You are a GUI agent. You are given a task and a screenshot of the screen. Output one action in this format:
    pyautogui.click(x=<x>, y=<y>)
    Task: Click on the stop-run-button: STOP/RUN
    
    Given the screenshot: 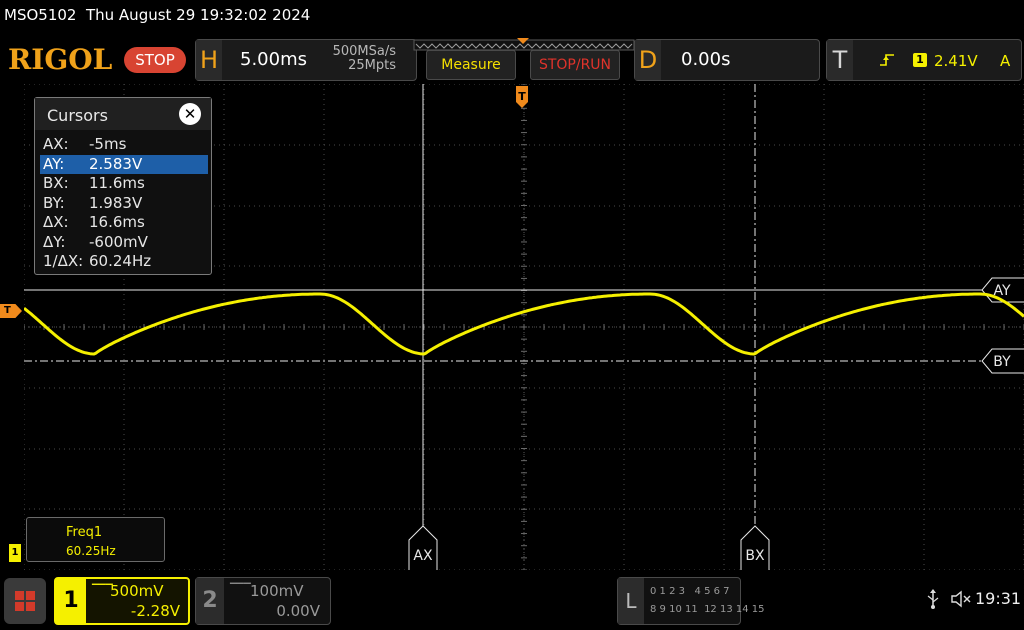 What is the action you would take?
    pyautogui.click(x=575, y=65)
    